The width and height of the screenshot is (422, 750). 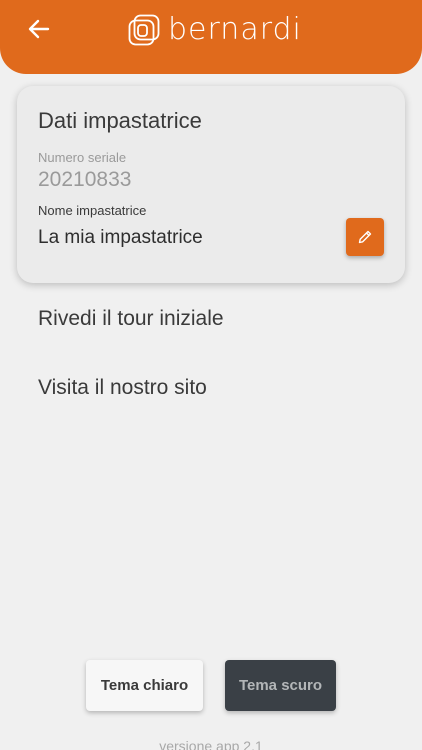 I want to click on arrow-left-icon, so click(x=39, y=29).